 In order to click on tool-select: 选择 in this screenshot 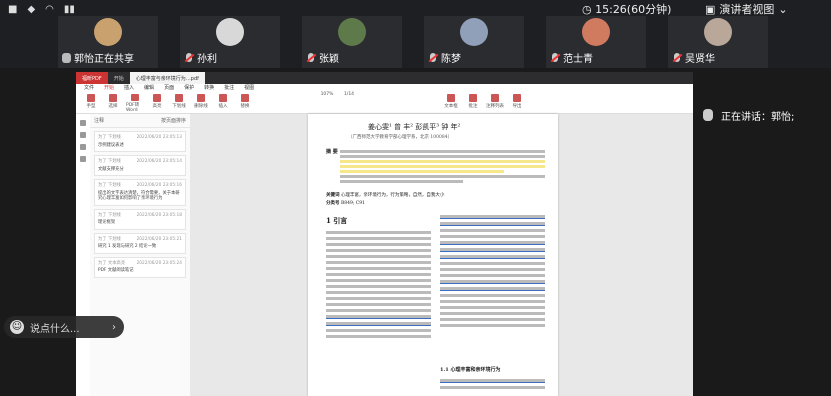, I will do `click(113, 102)`.